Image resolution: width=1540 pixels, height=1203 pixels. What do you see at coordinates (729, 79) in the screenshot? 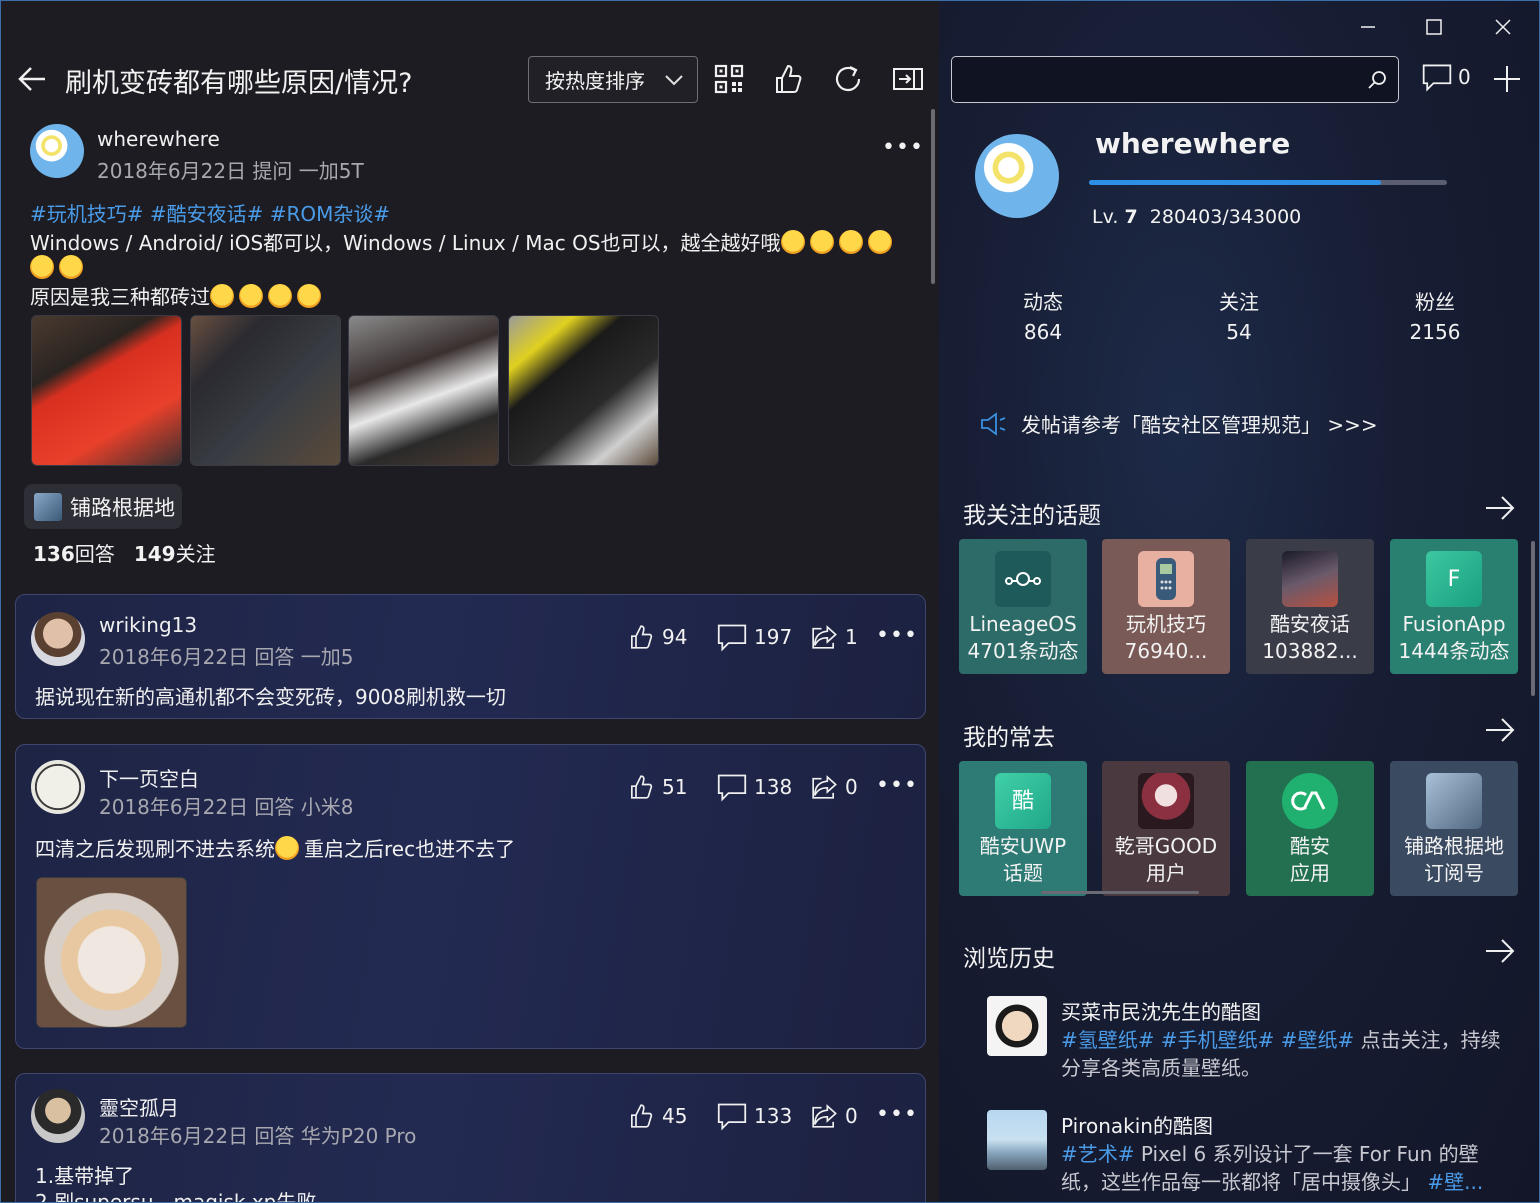
I see `qr-code-icon` at bounding box center [729, 79].